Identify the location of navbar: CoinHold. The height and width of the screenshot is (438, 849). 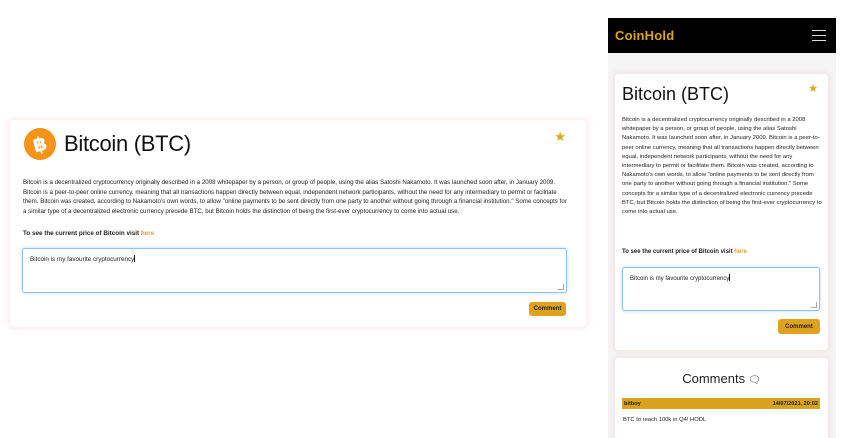
(722, 35).